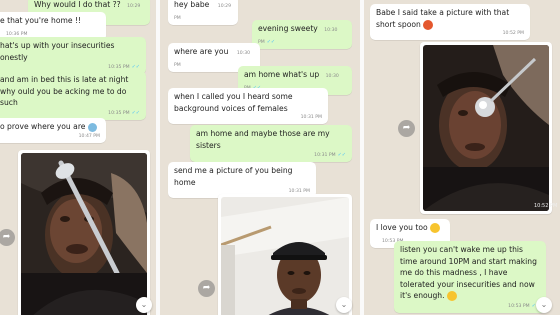 This screenshot has height=315, width=560. I want to click on message-time: 10:52 PM, so click(513, 33).